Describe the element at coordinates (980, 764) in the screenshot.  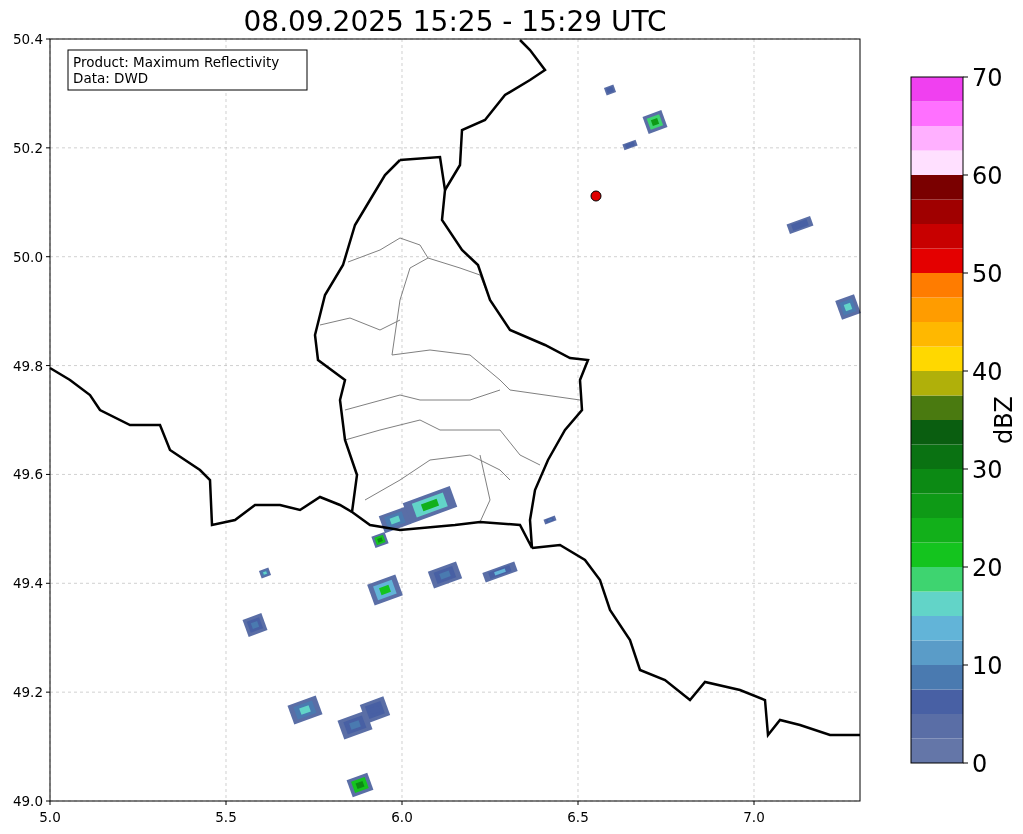
I see `colorbar-tick-label: 0` at that location.